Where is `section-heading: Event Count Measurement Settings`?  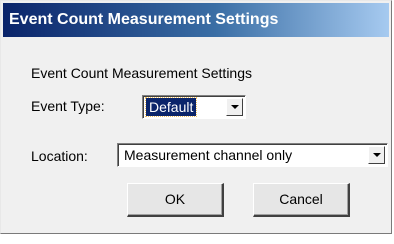
section-heading: Event Count Measurement Settings is located at coordinates (142, 73).